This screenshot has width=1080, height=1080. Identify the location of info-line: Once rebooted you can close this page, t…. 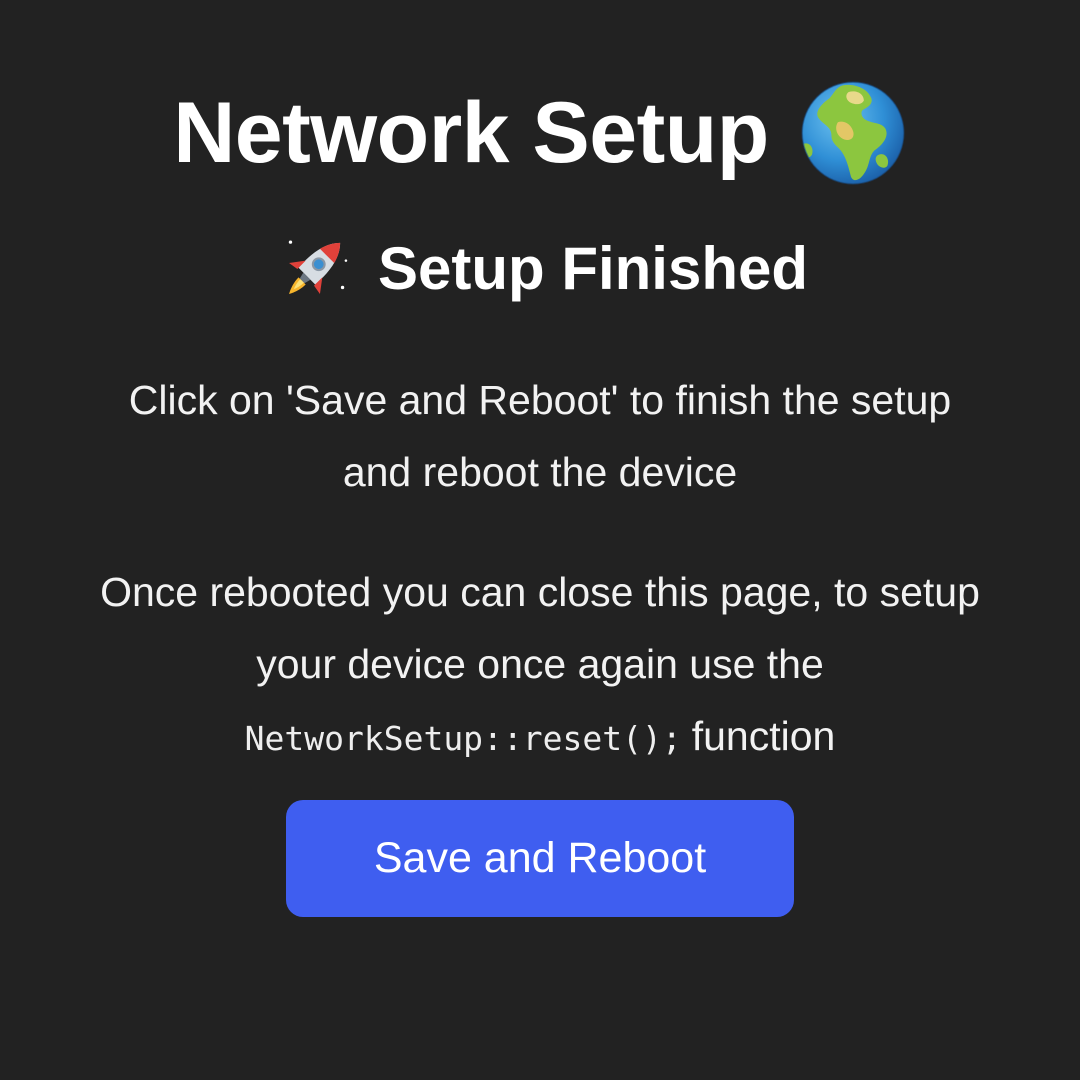
(540, 592).